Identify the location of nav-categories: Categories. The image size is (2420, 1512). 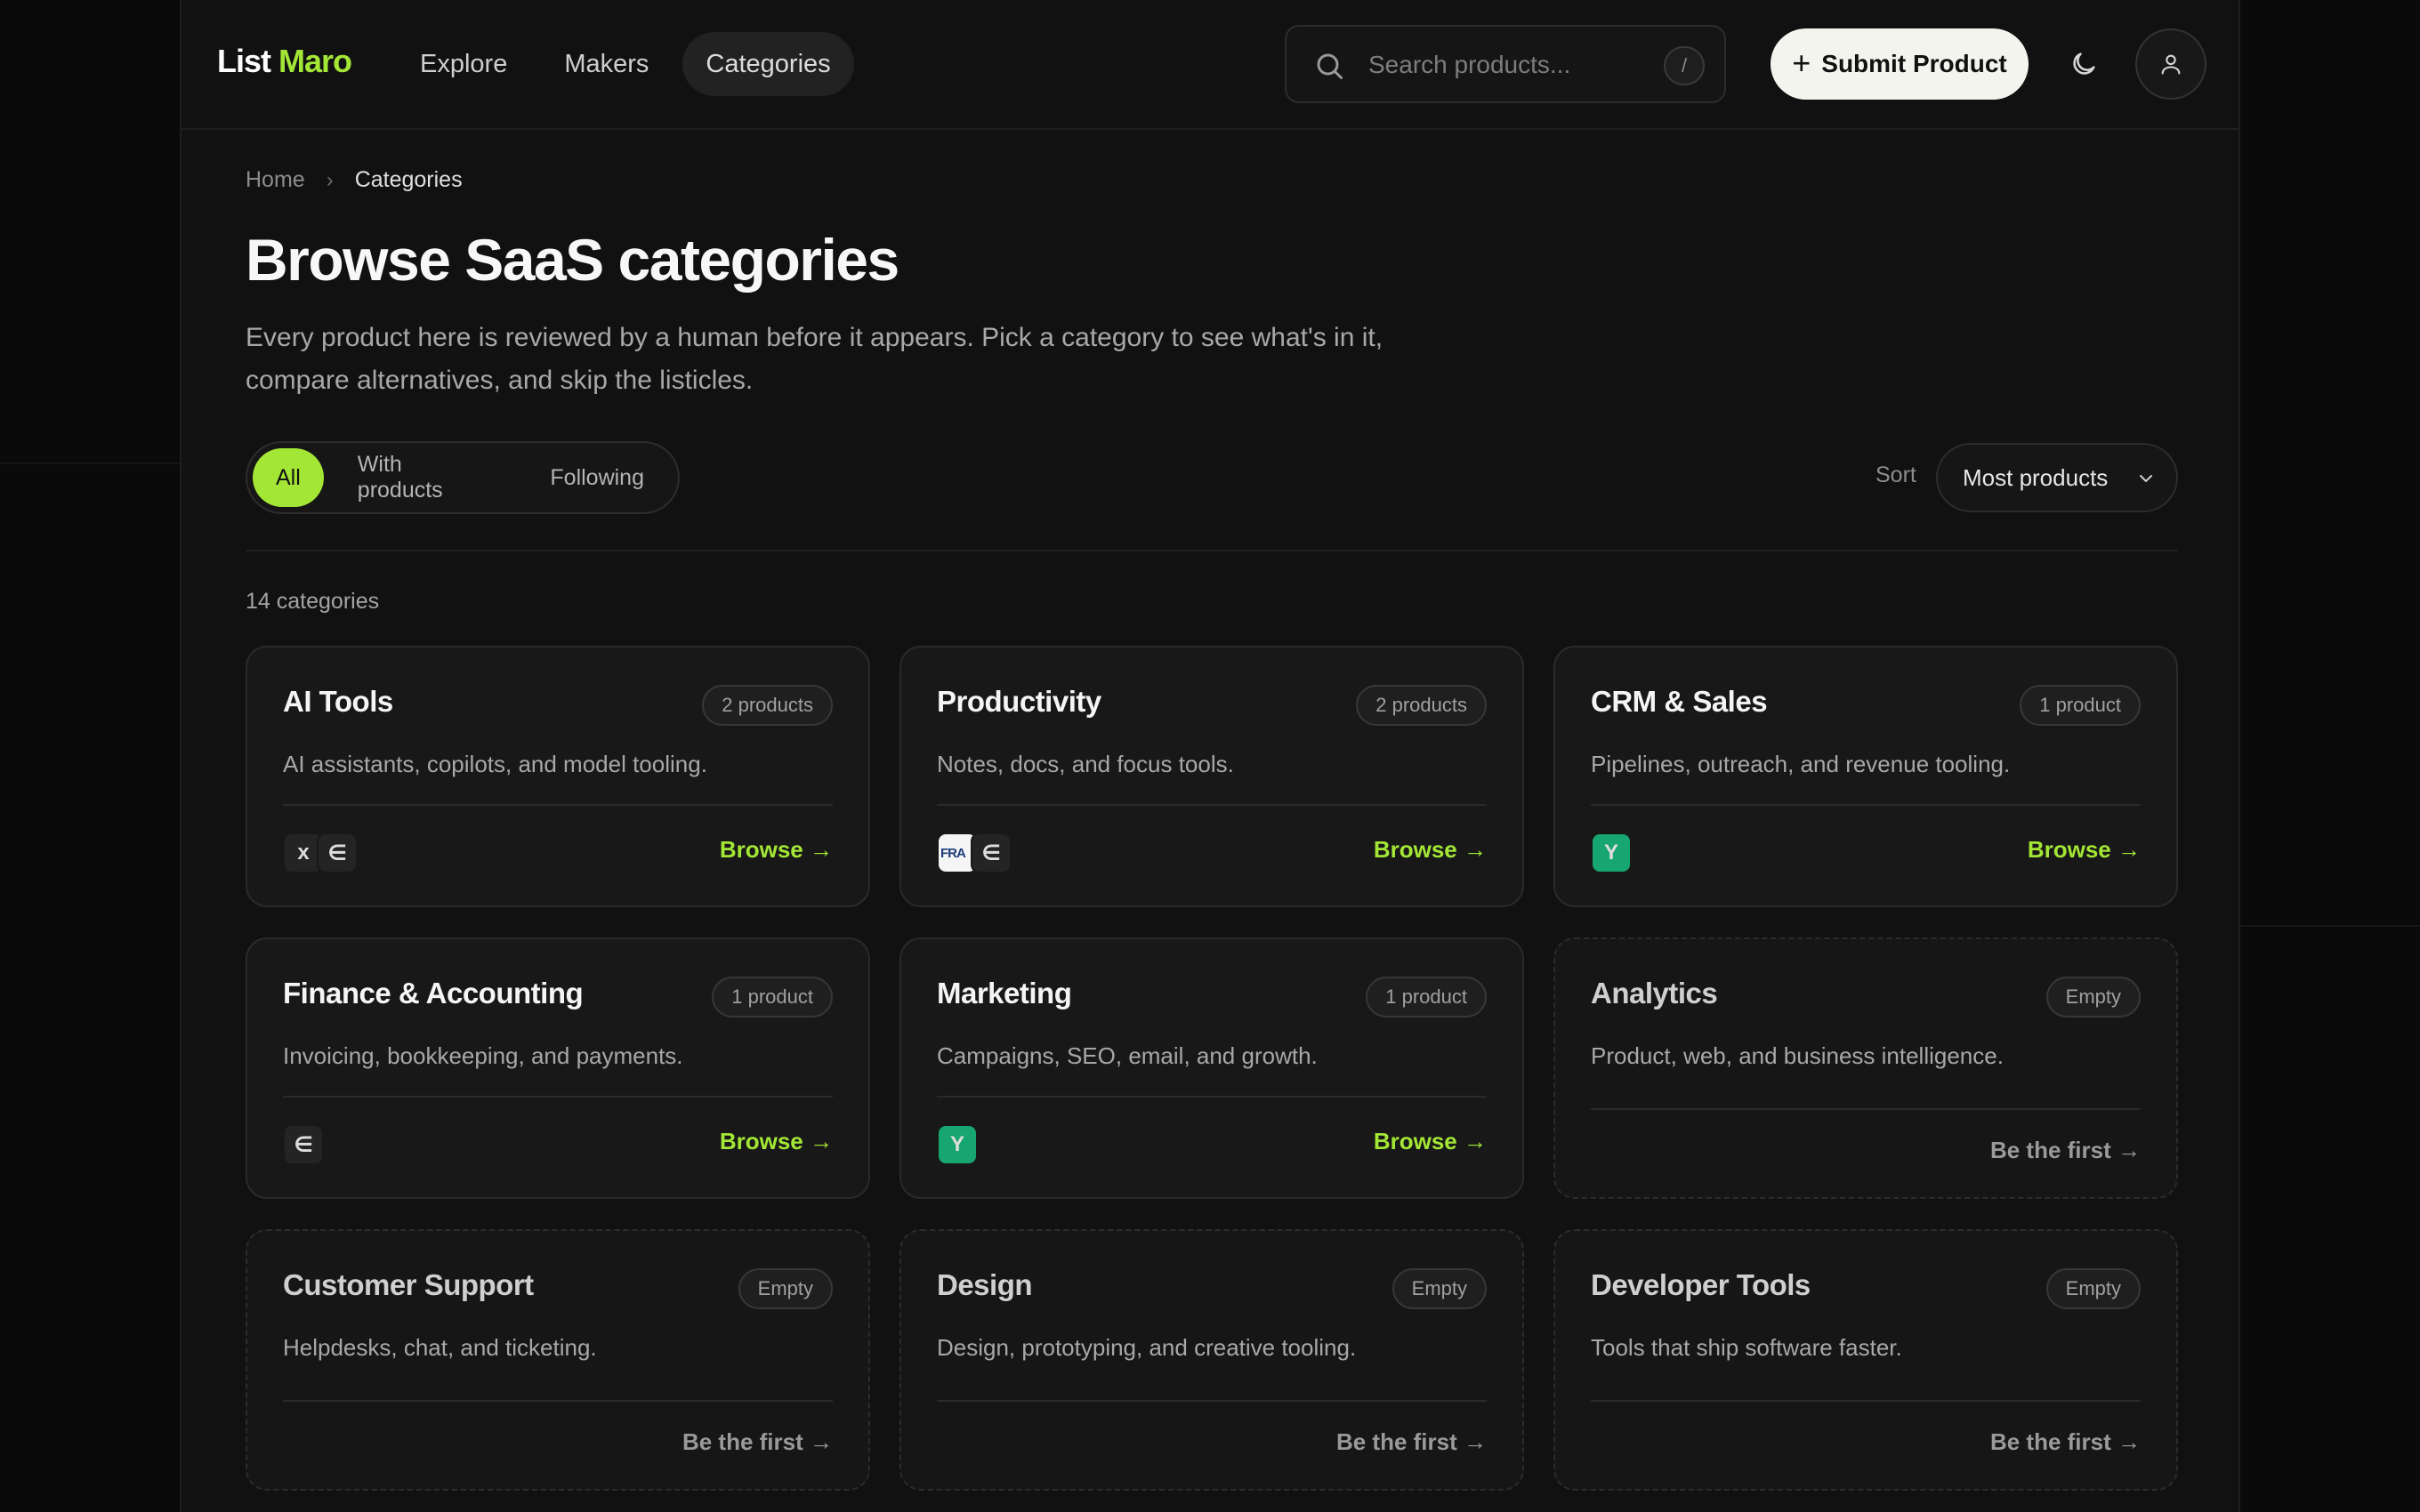
(768, 64).